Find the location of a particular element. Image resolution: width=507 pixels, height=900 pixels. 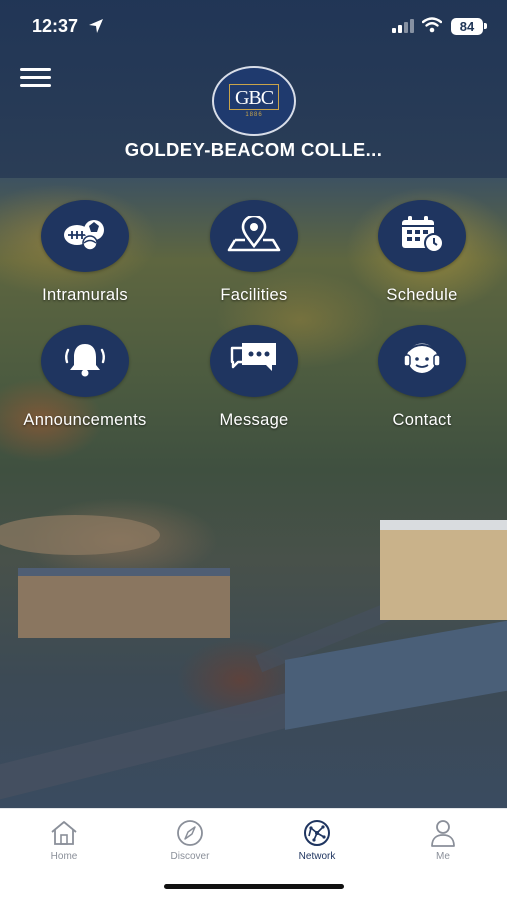

tile-label: Intramurals is located at coordinates (85, 295).